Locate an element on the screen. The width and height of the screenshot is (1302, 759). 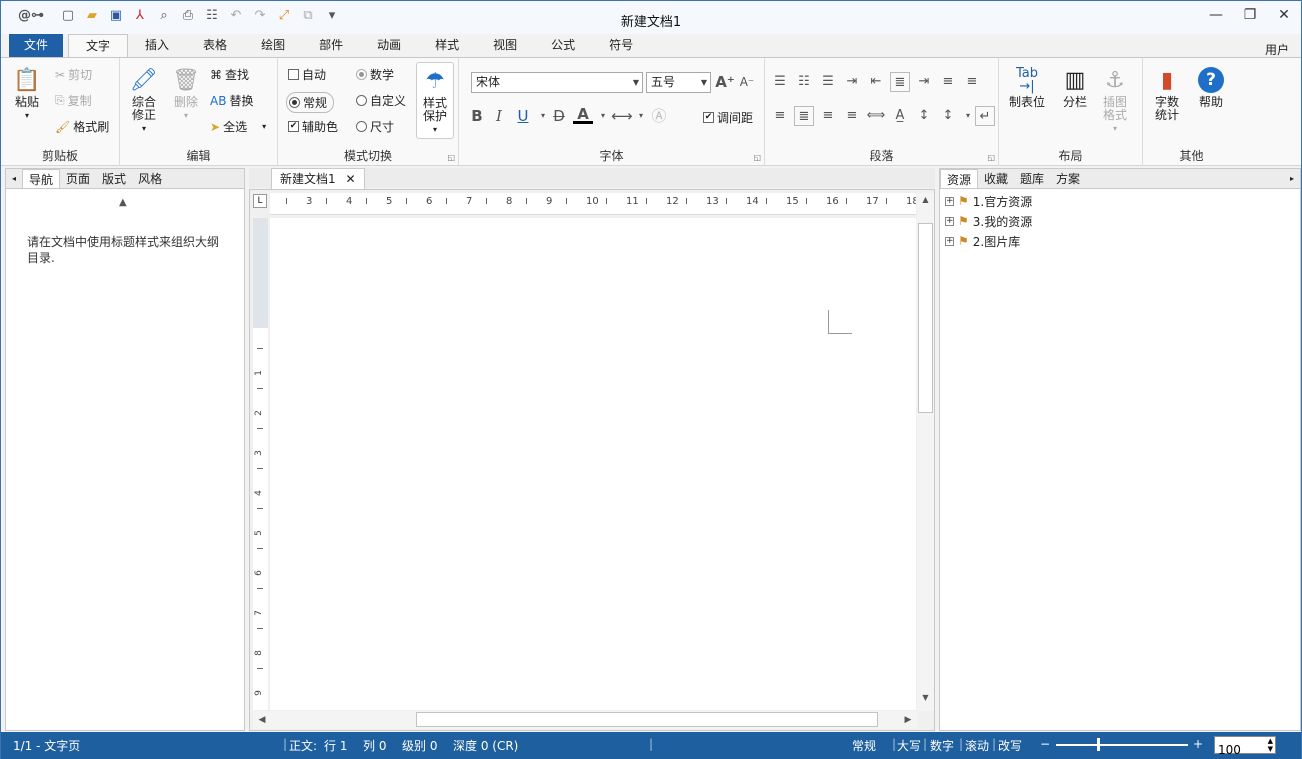
tab-animation: 动画 is located at coordinates (389, 45).